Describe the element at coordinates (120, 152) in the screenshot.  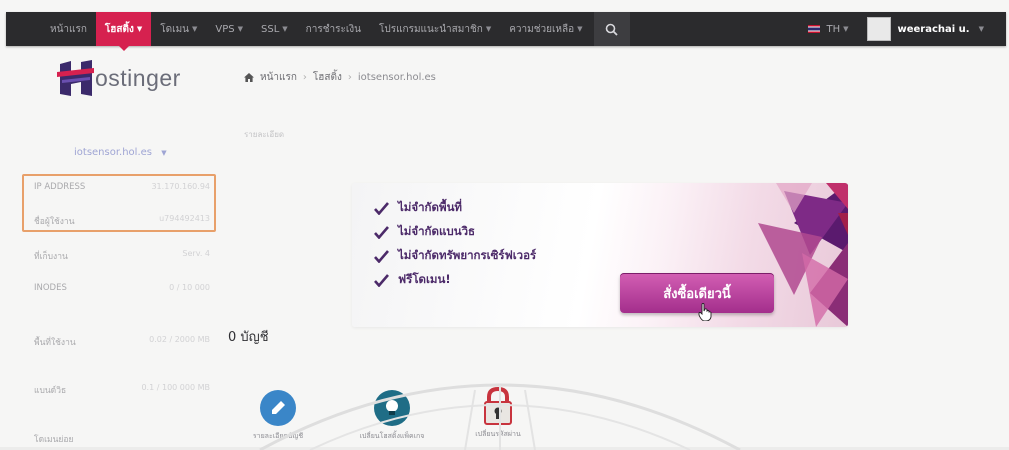
I see `domain-selector: iotsensor.hol.es ▼` at that location.